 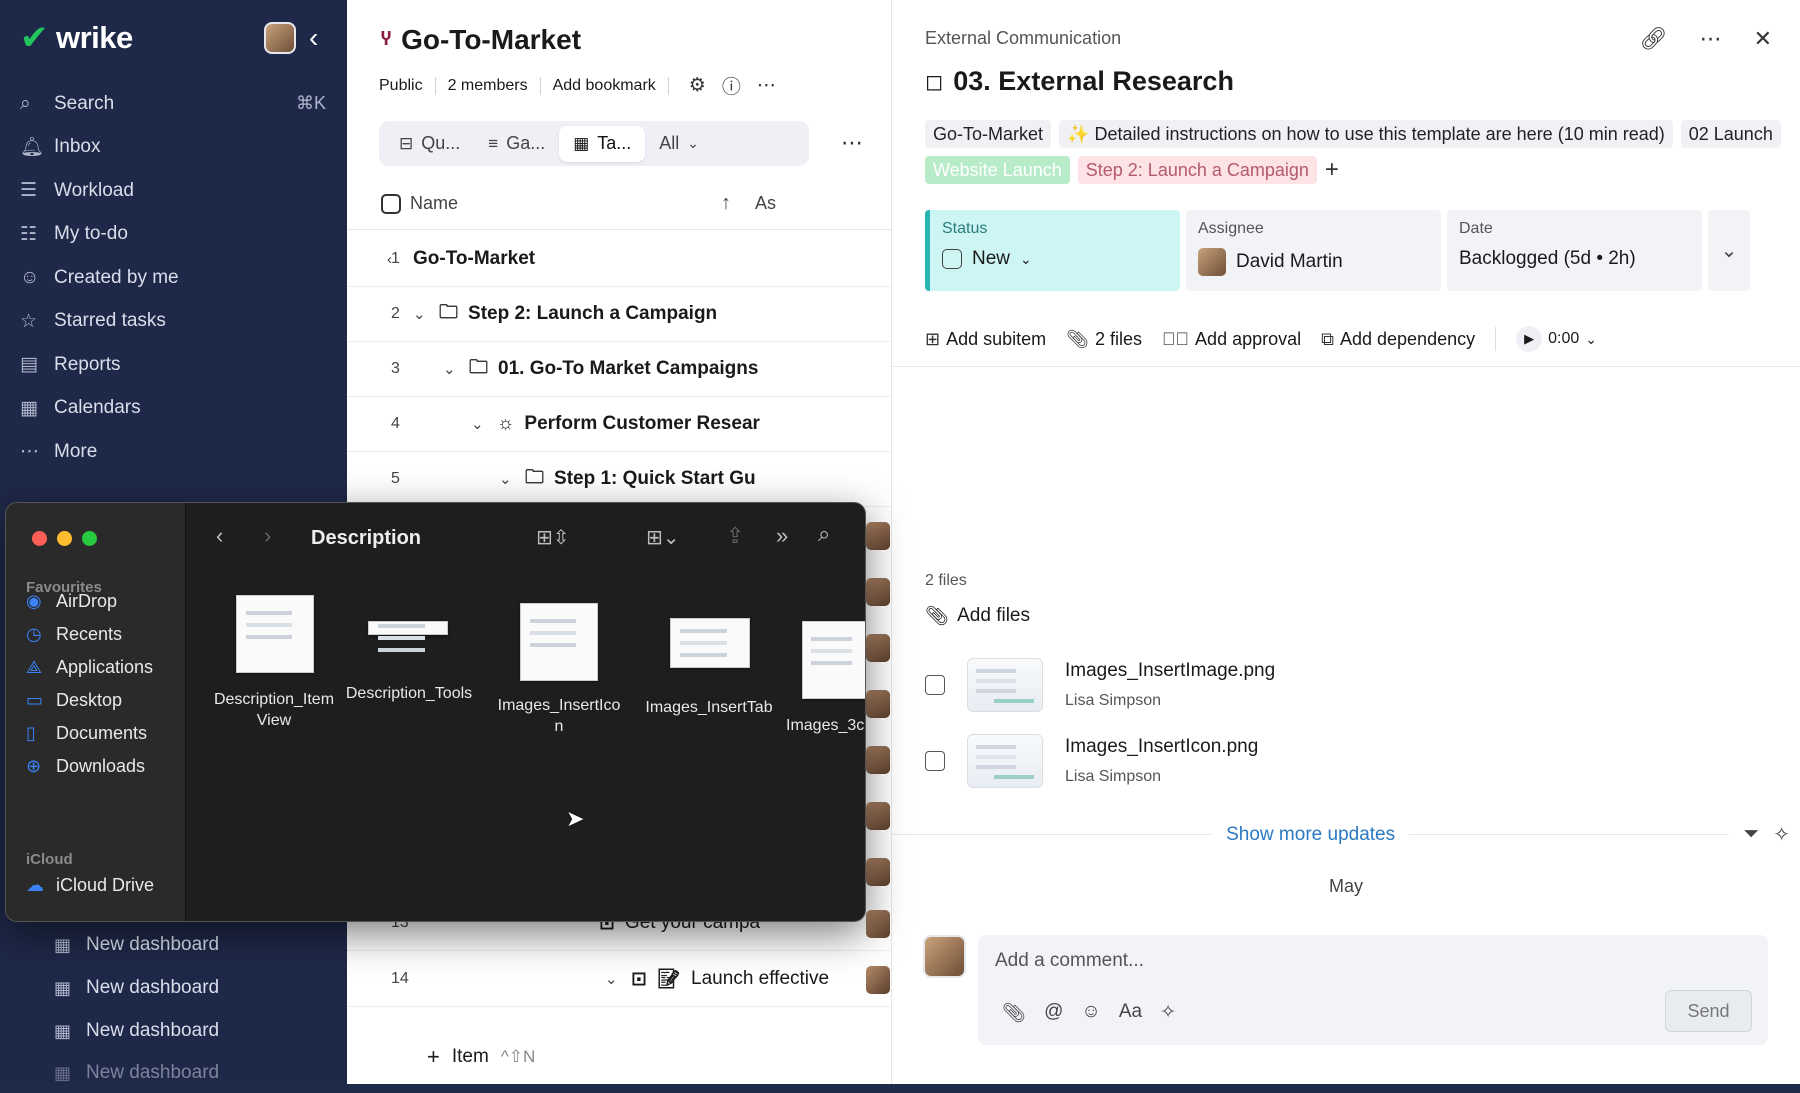 What do you see at coordinates (86, 733) in the screenshot?
I see `sidebar-item-documents: ▯ Documents` at bounding box center [86, 733].